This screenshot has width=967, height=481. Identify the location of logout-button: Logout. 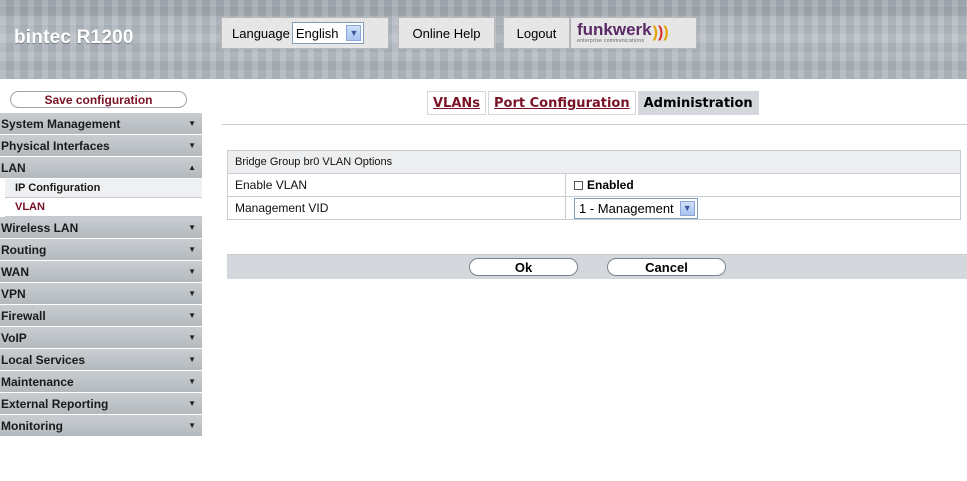
(536, 33).